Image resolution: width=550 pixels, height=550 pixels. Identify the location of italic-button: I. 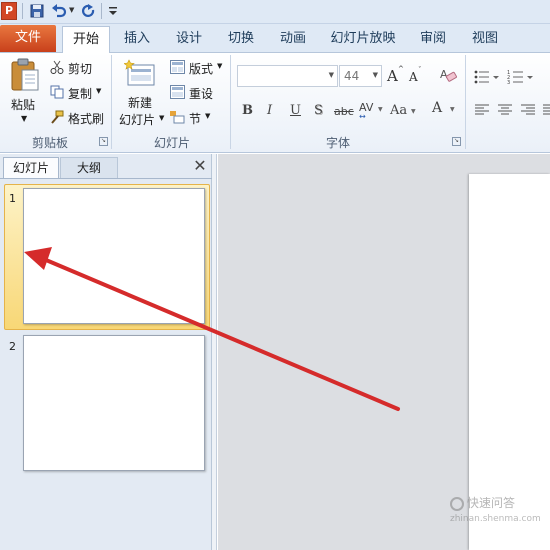
(269, 110).